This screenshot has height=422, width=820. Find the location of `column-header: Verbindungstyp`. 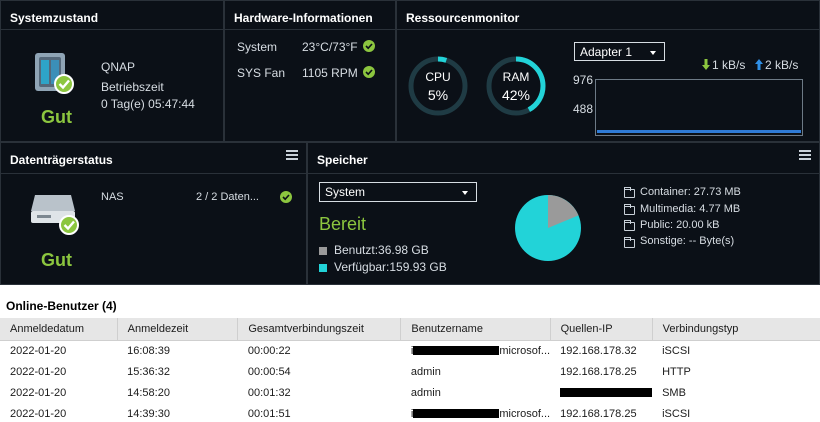

column-header: Verbindungstyp is located at coordinates (736, 329).